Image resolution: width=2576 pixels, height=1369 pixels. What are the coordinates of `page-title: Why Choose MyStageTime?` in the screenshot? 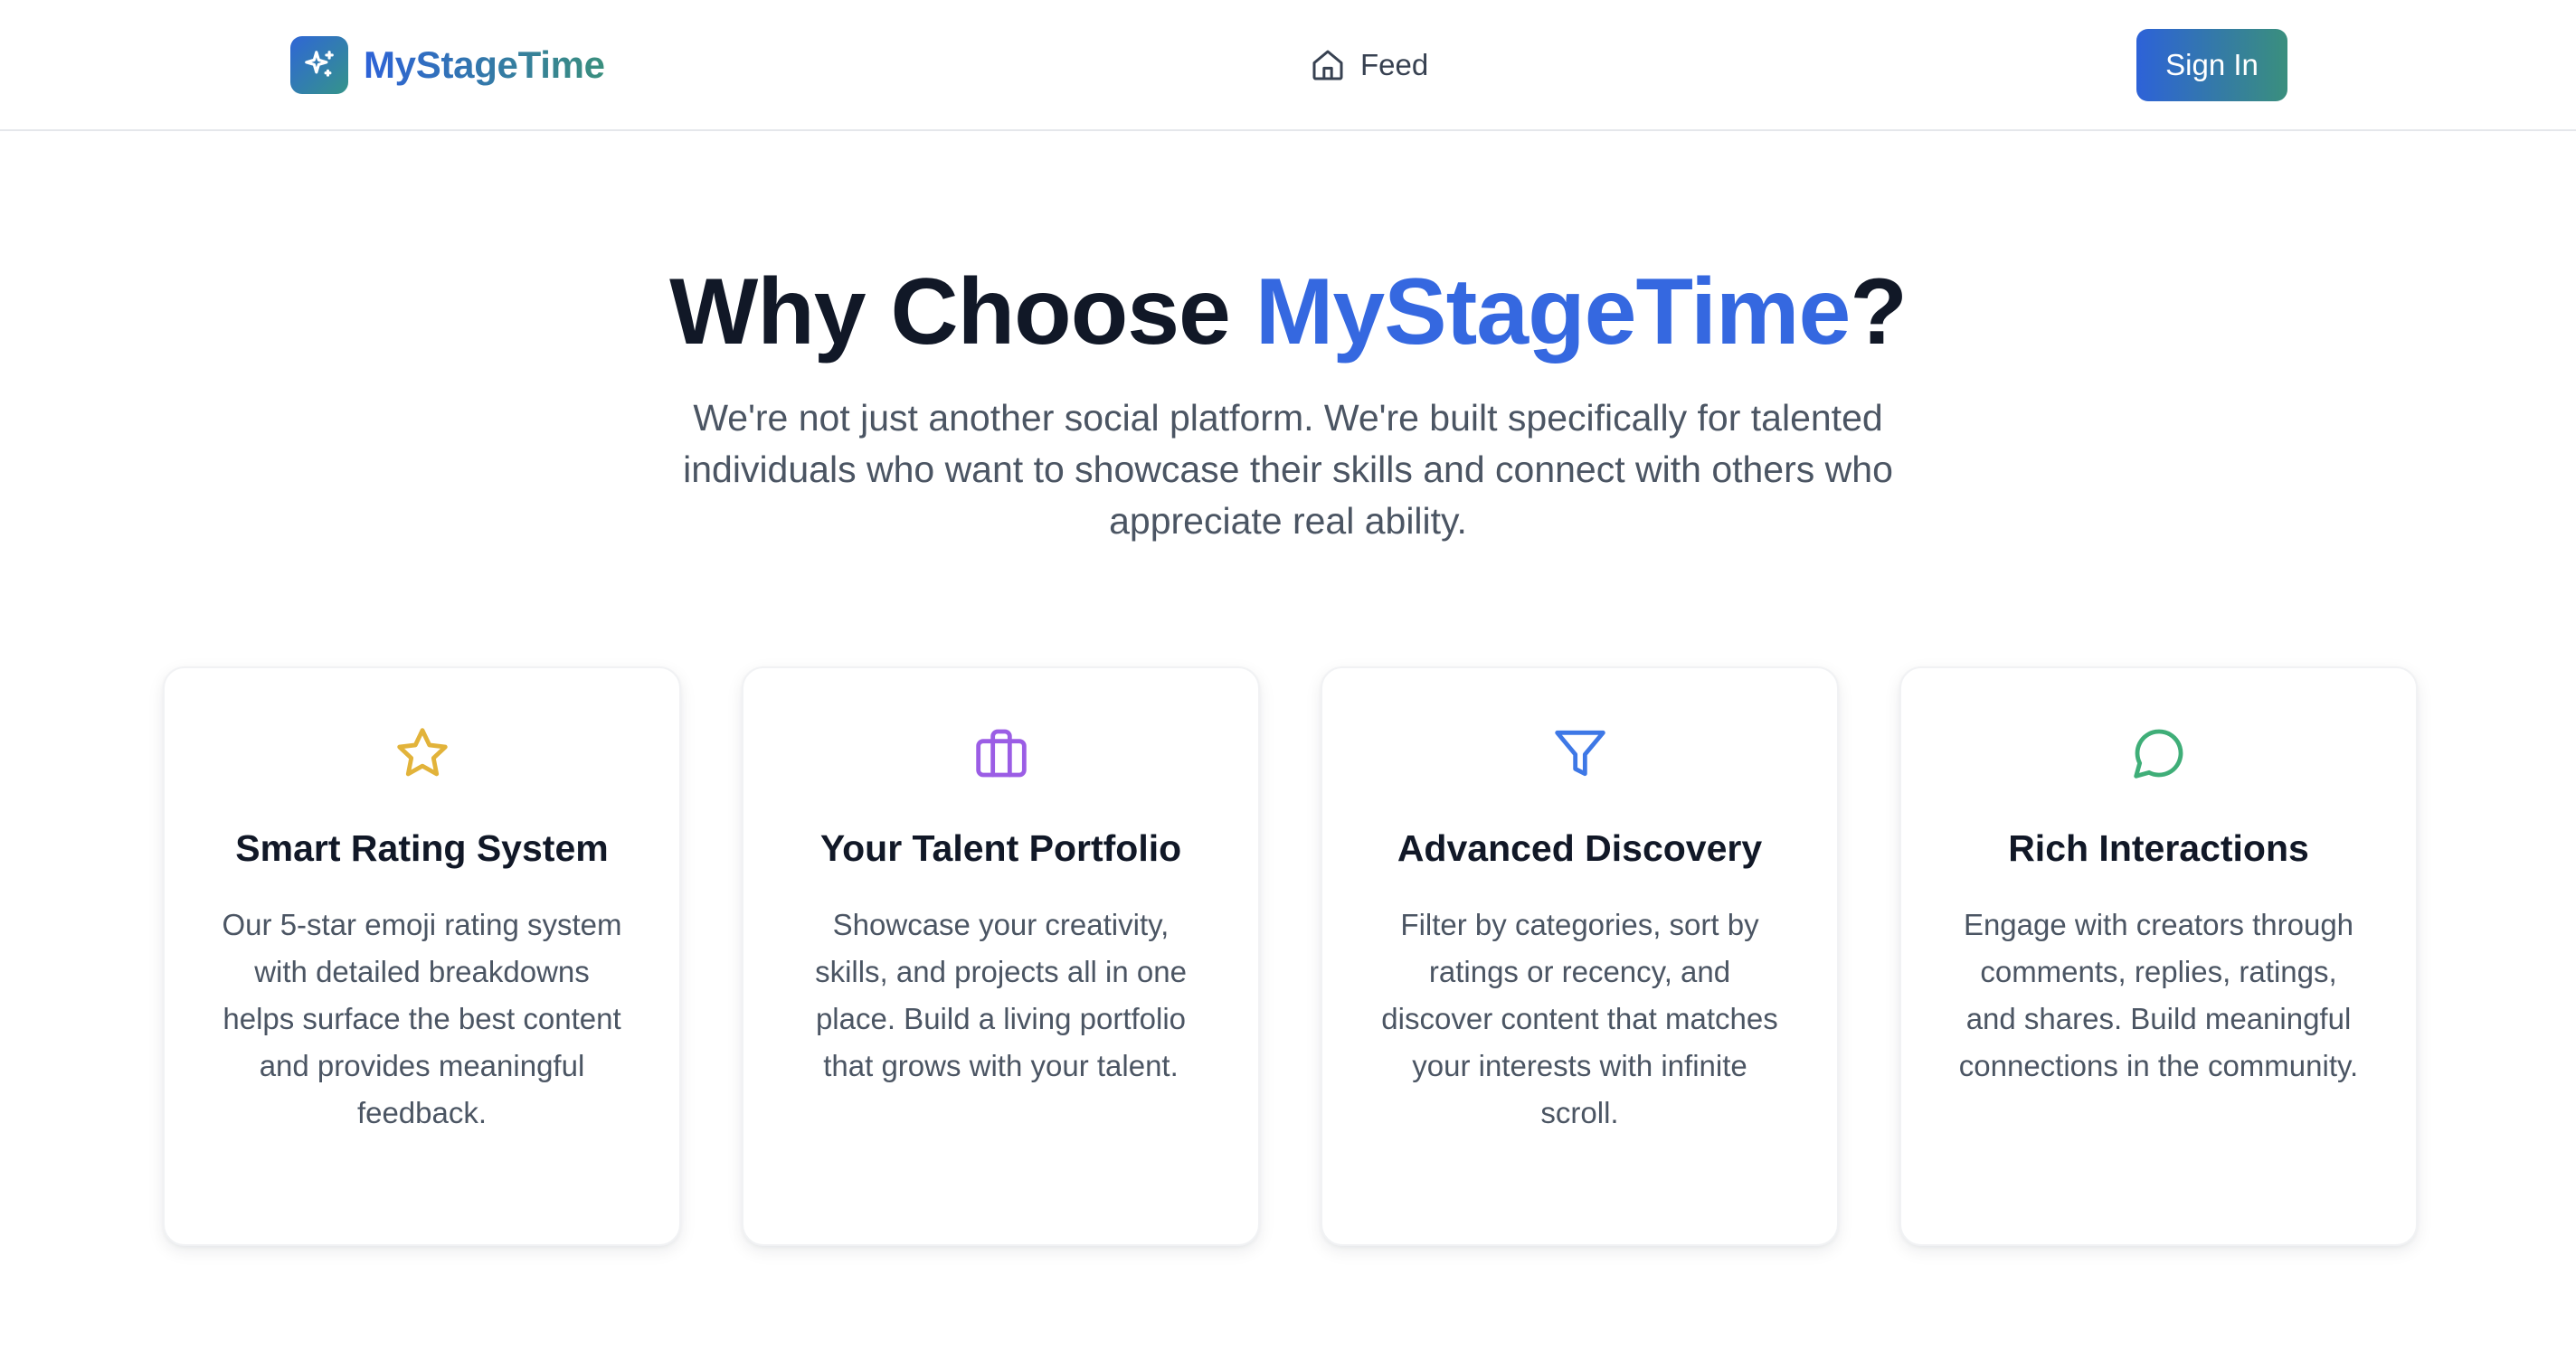 It's located at (1288, 312).